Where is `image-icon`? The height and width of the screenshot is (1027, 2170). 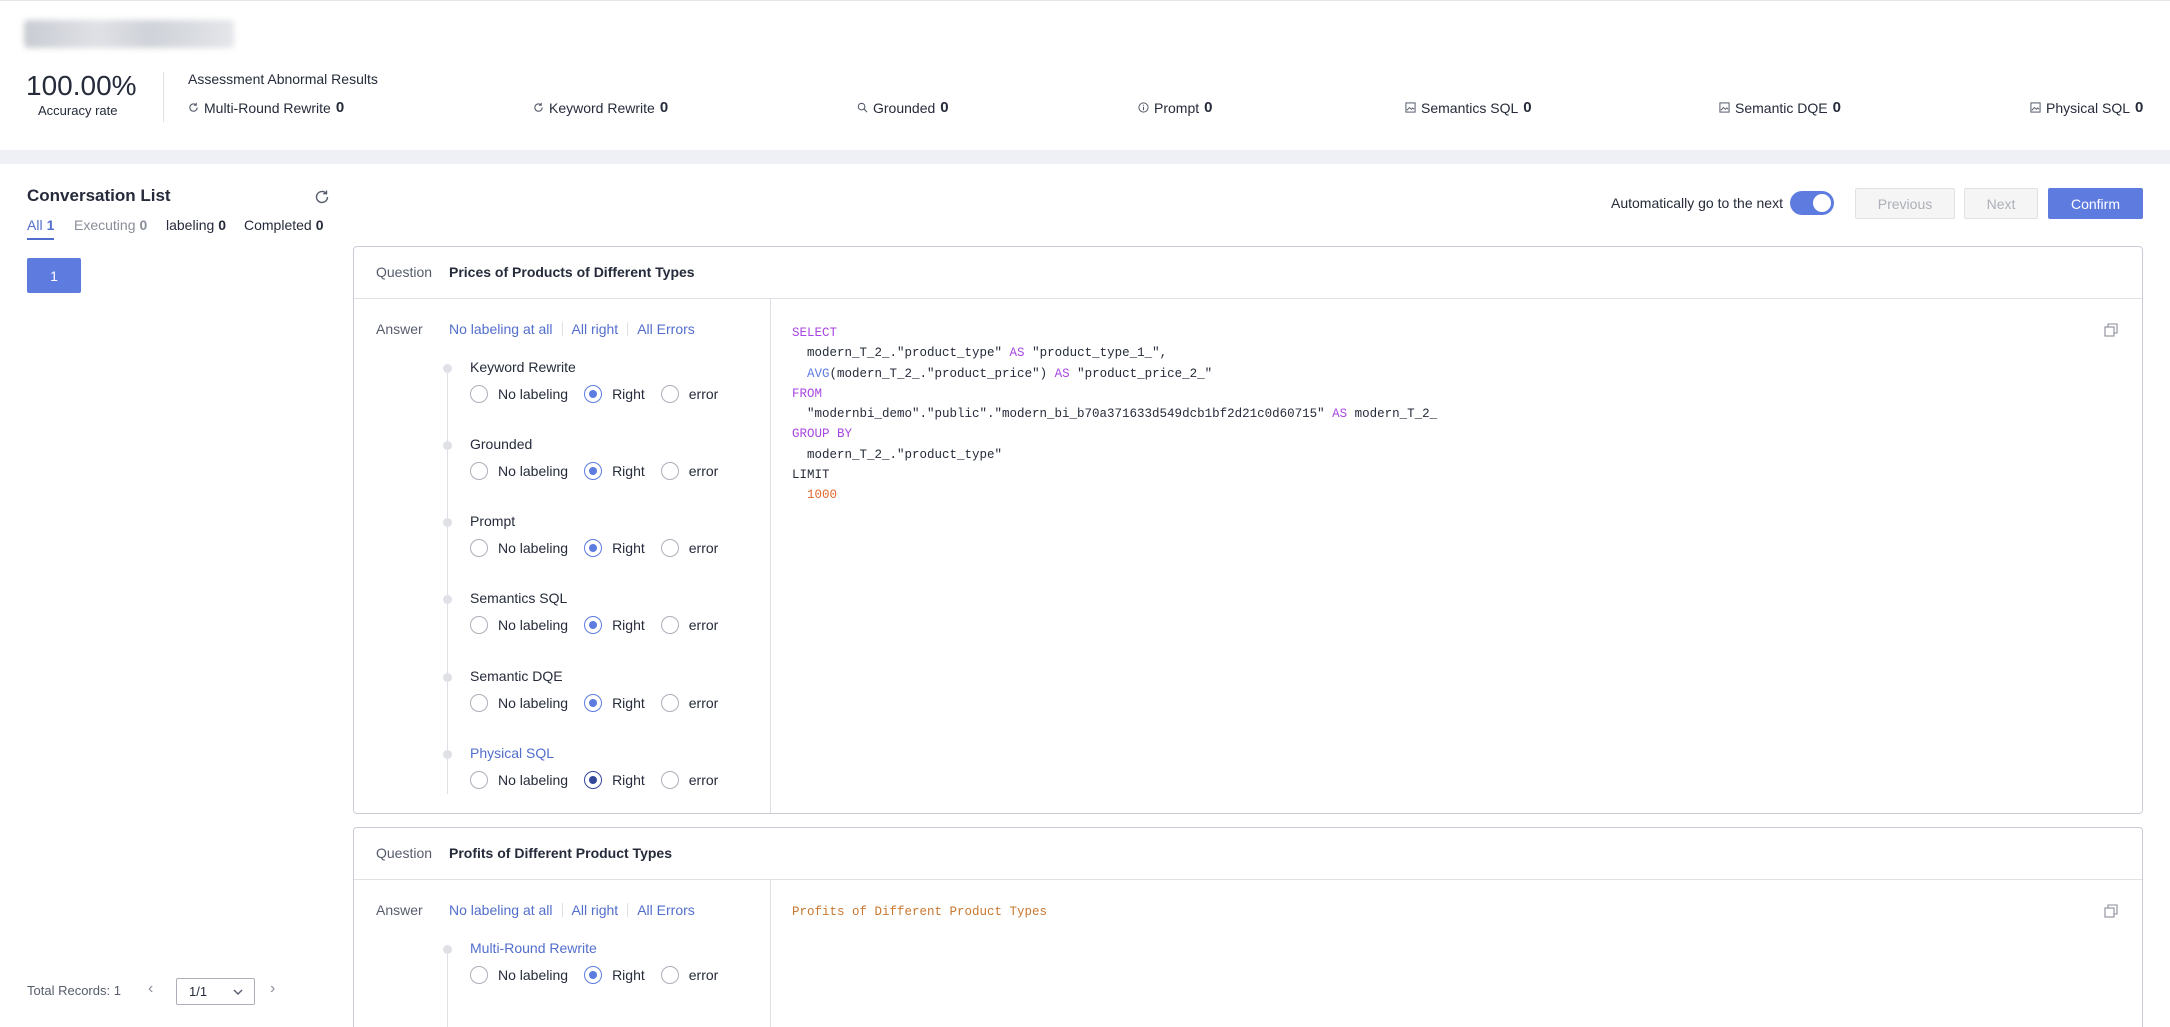
image-icon is located at coordinates (1410, 107).